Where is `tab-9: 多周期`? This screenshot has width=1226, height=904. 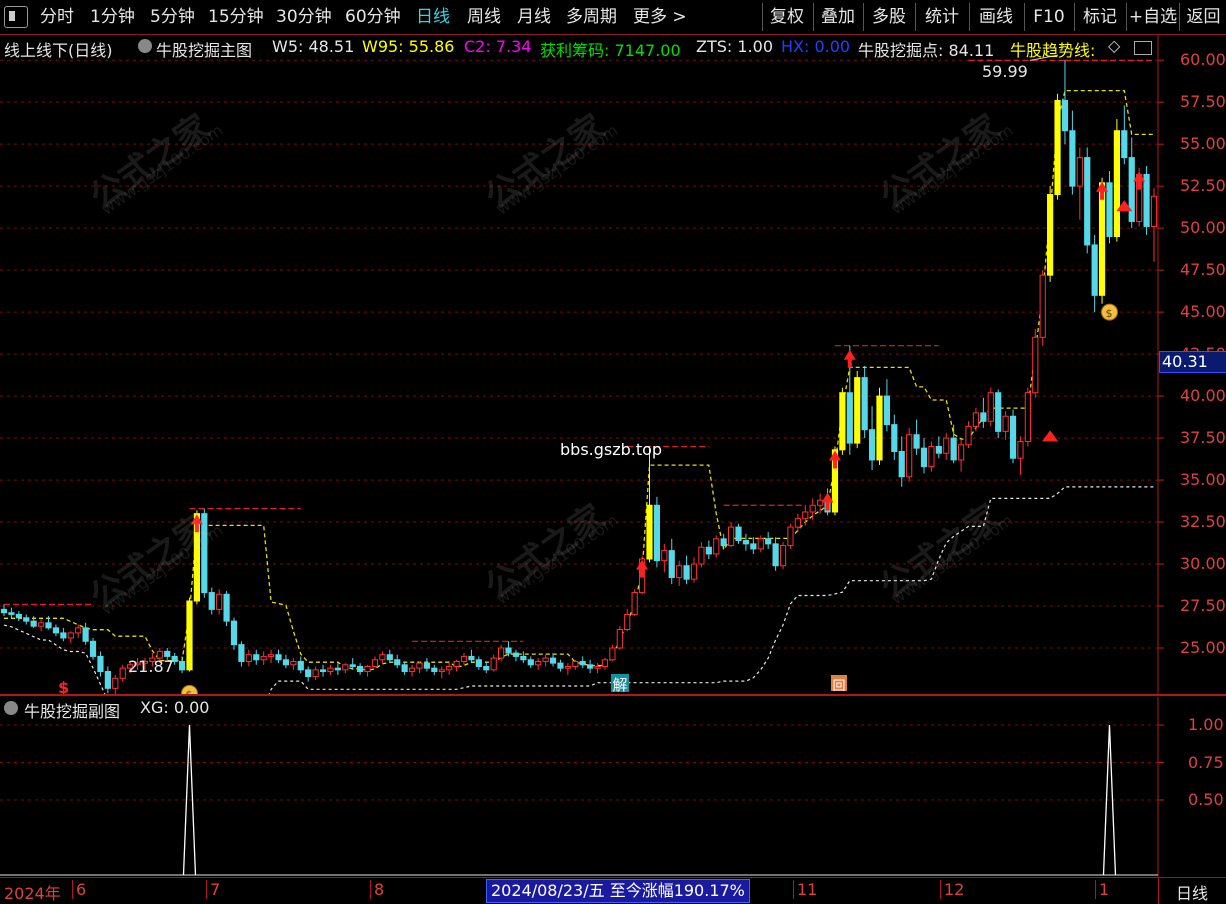
tab-9: 多周期 is located at coordinates (591, 17).